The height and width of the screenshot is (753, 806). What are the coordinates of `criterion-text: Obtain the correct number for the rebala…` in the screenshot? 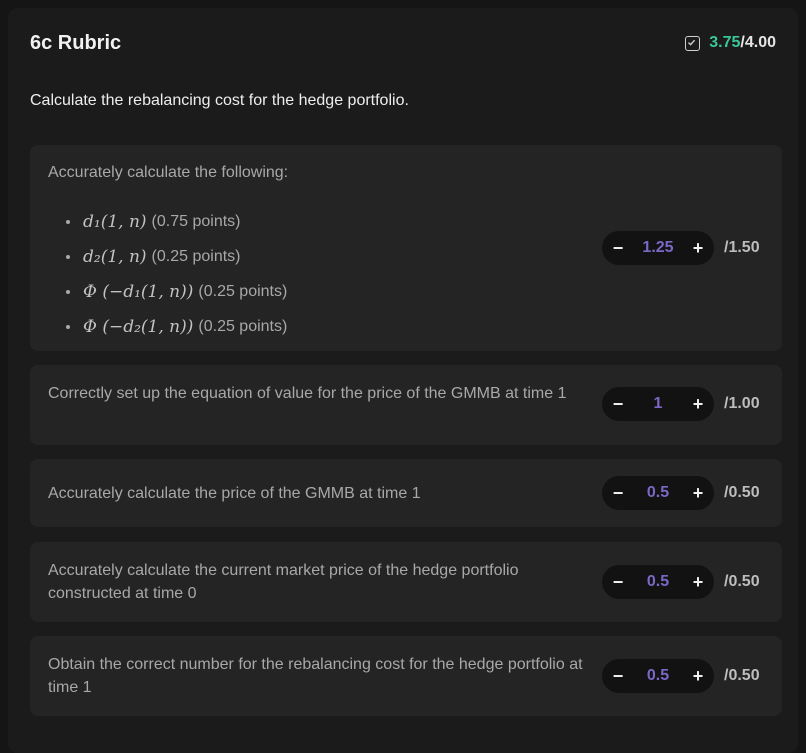 It's located at (315, 676).